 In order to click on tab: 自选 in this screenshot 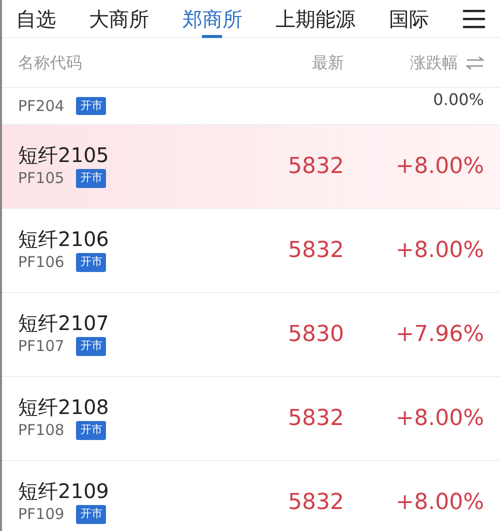, I will do `click(36, 19)`.